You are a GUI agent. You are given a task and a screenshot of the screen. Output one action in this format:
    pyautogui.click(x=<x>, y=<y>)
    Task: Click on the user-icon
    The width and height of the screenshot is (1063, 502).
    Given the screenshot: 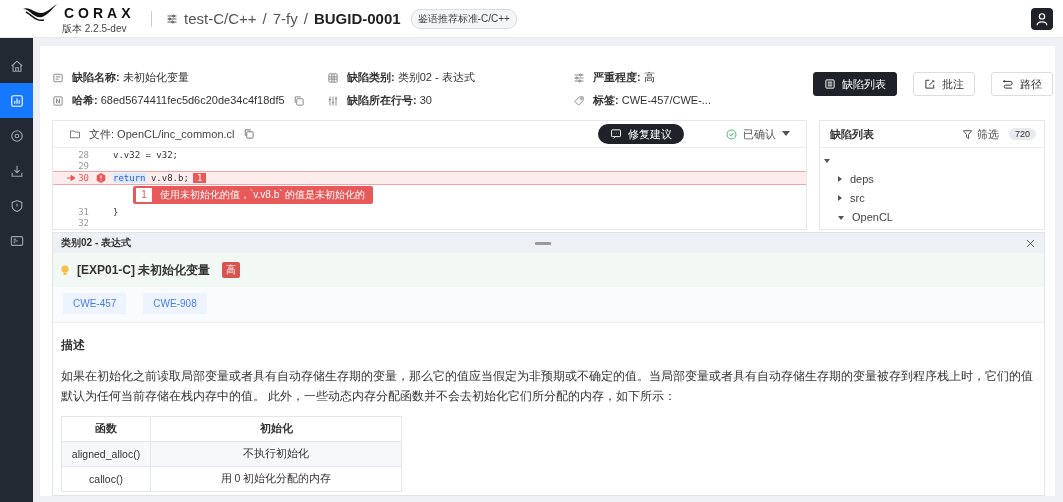 What is the action you would take?
    pyautogui.click(x=1042, y=18)
    